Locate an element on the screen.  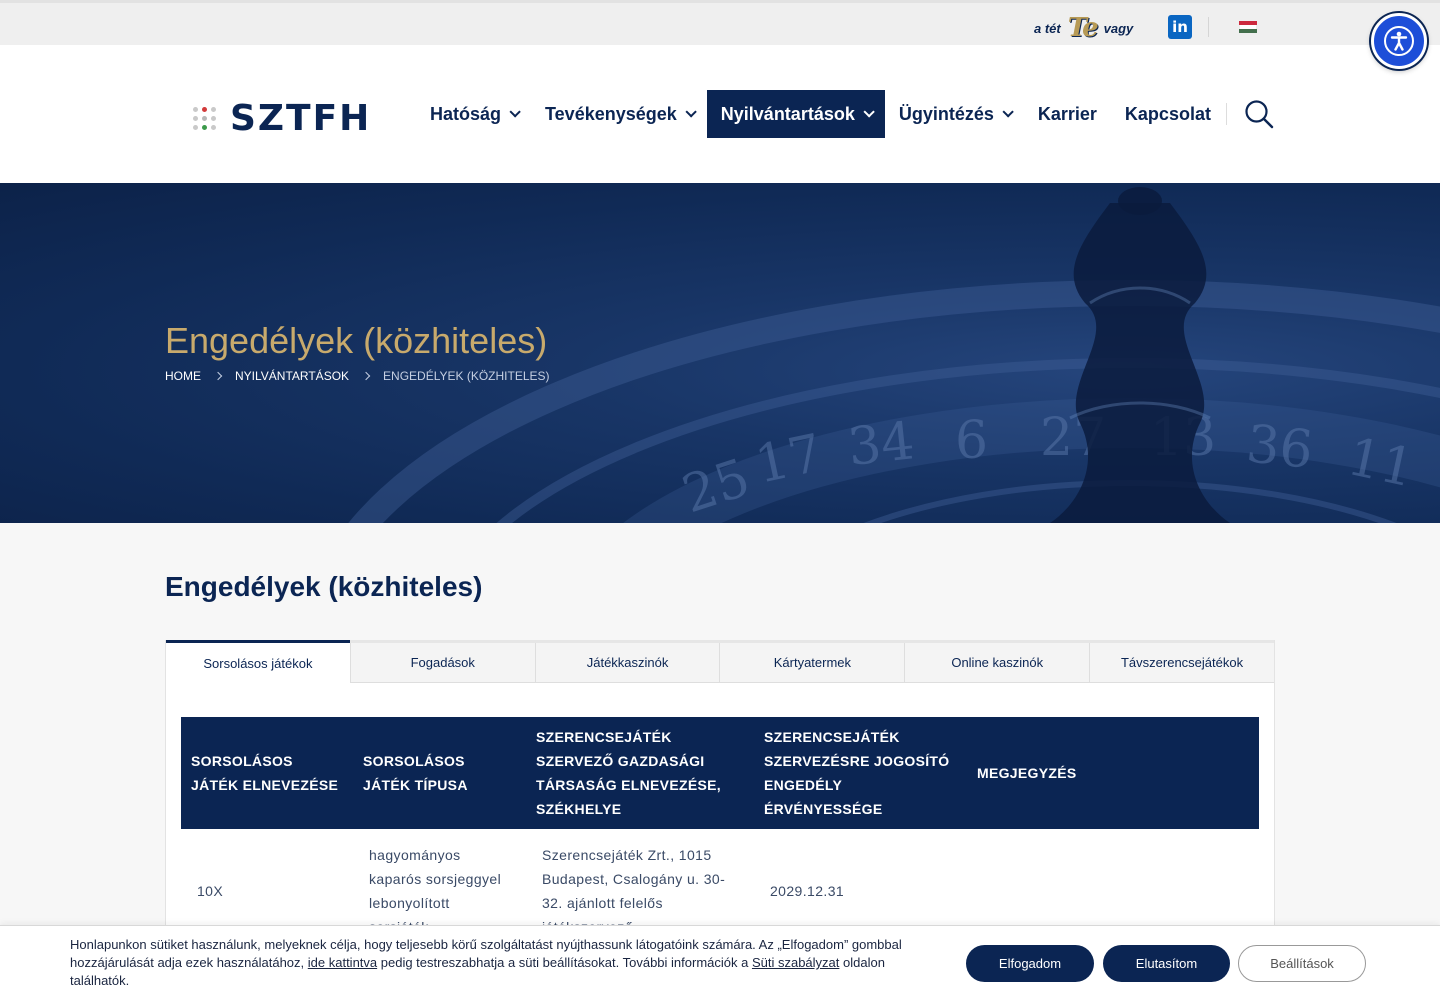
nav-item-kapcsolat: Kapcsolat is located at coordinates (1168, 114).